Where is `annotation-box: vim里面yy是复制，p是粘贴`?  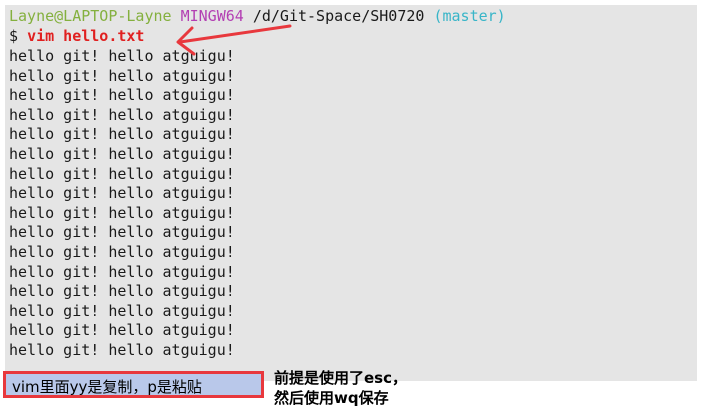 annotation-box: vim里面yy是复制，p是粘贴 is located at coordinates (133, 384).